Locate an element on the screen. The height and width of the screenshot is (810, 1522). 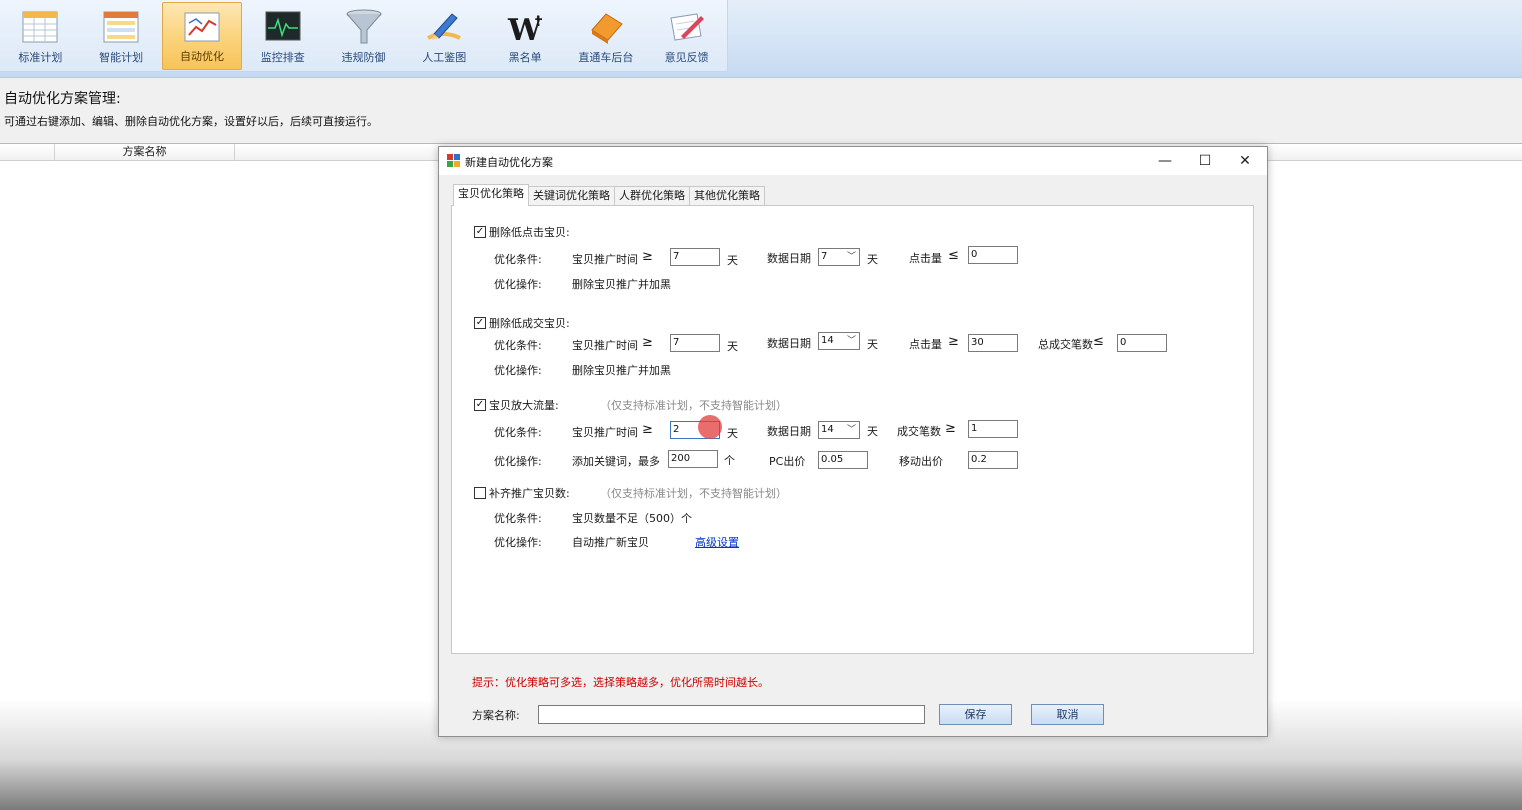
low-click-date-value: 7 is located at coordinates (824, 256).